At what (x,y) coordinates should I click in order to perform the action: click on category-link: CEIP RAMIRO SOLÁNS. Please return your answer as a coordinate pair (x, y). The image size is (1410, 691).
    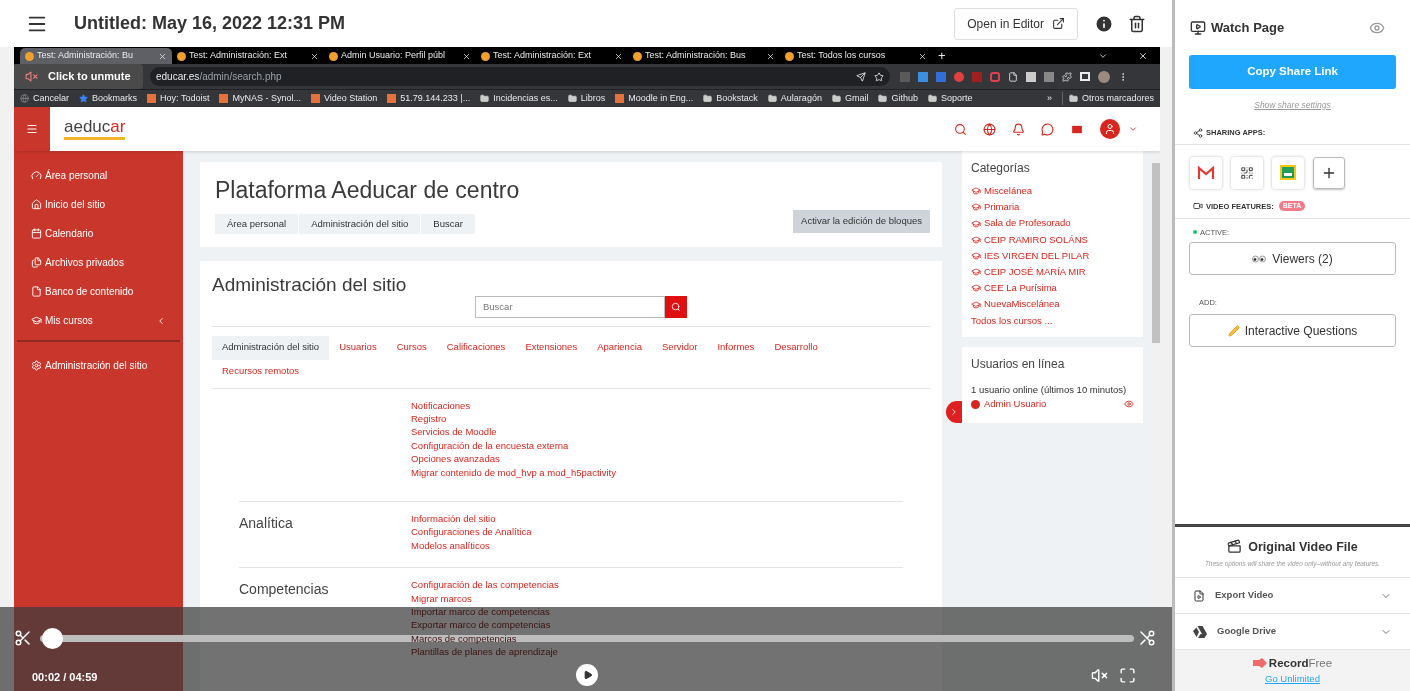
    Looking at the image, I should click on (1052, 239).